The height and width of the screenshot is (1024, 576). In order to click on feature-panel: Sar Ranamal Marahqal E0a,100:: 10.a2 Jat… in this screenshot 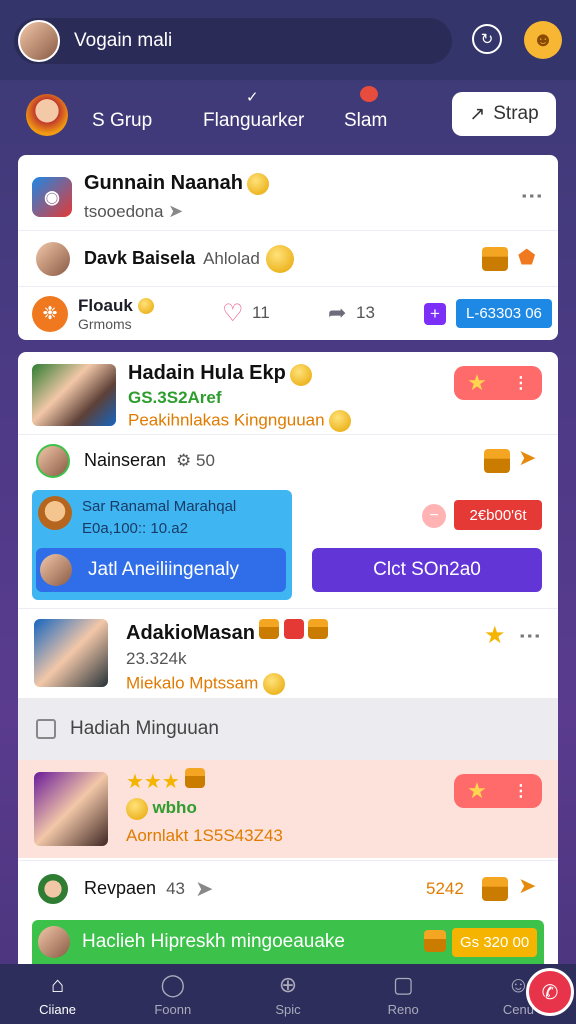, I will do `click(162, 545)`.